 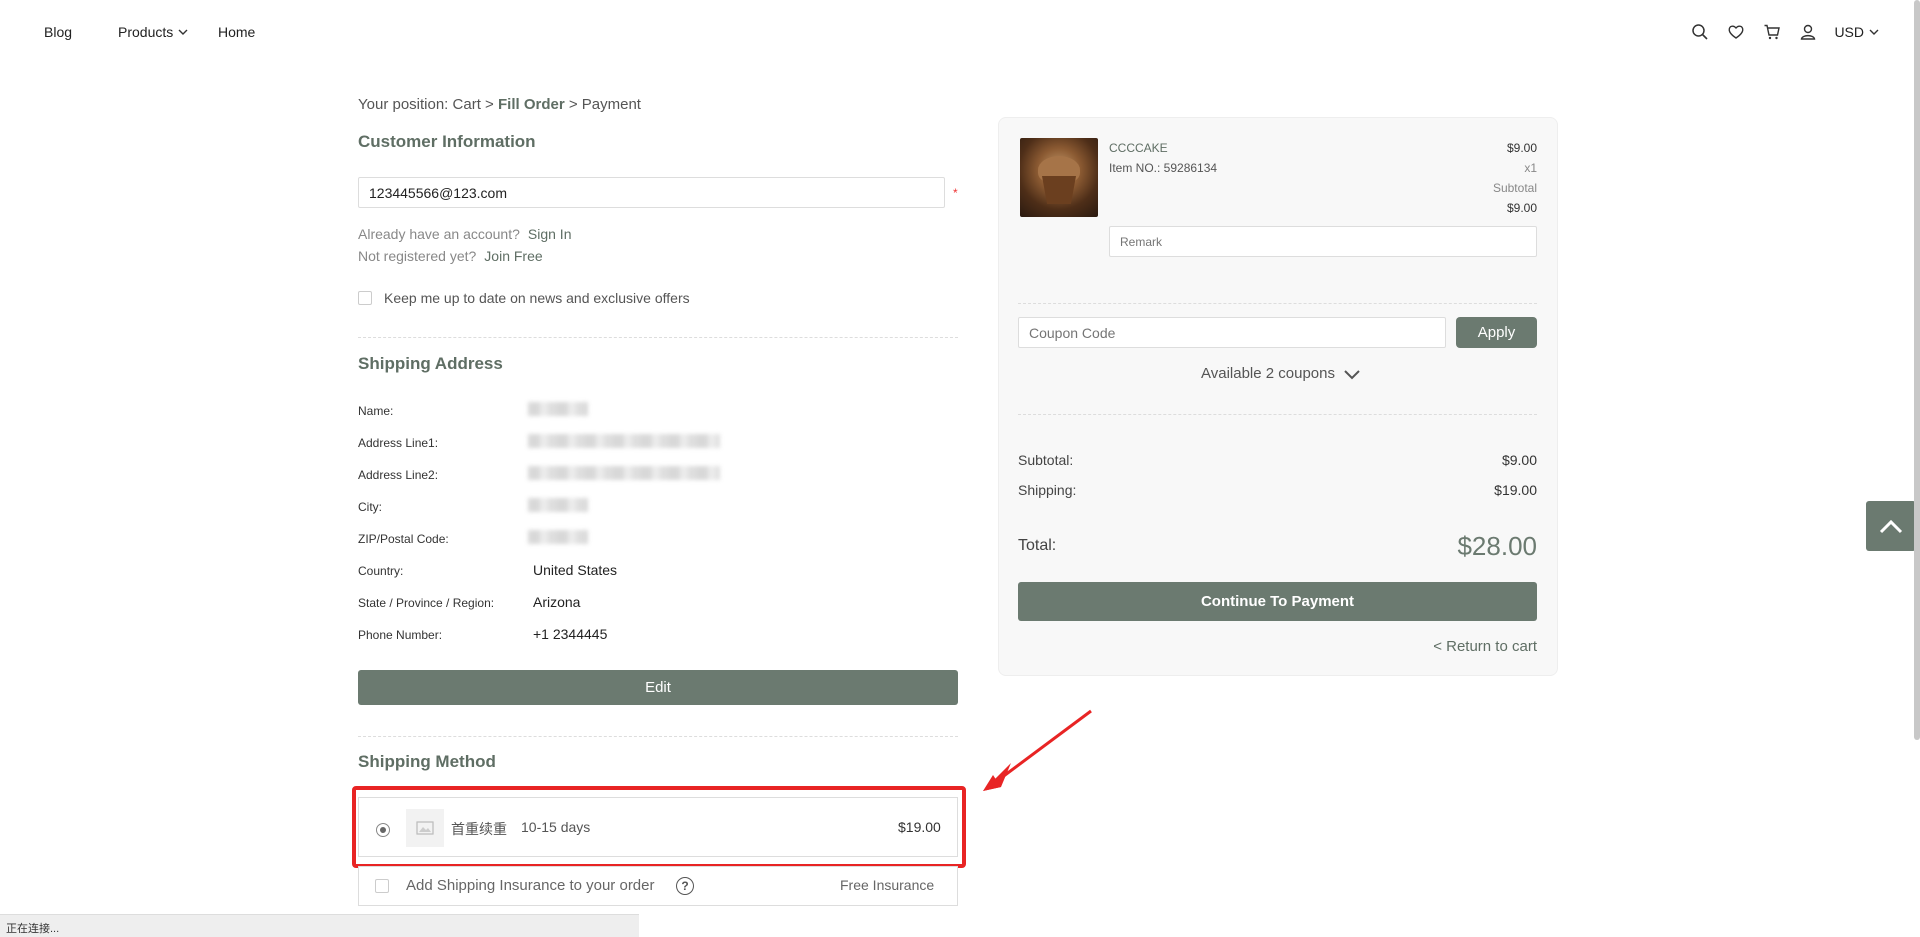 What do you see at coordinates (1268, 373) in the screenshot?
I see `available-coupons-label: Available 2 coupons` at bounding box center [1268, 373].